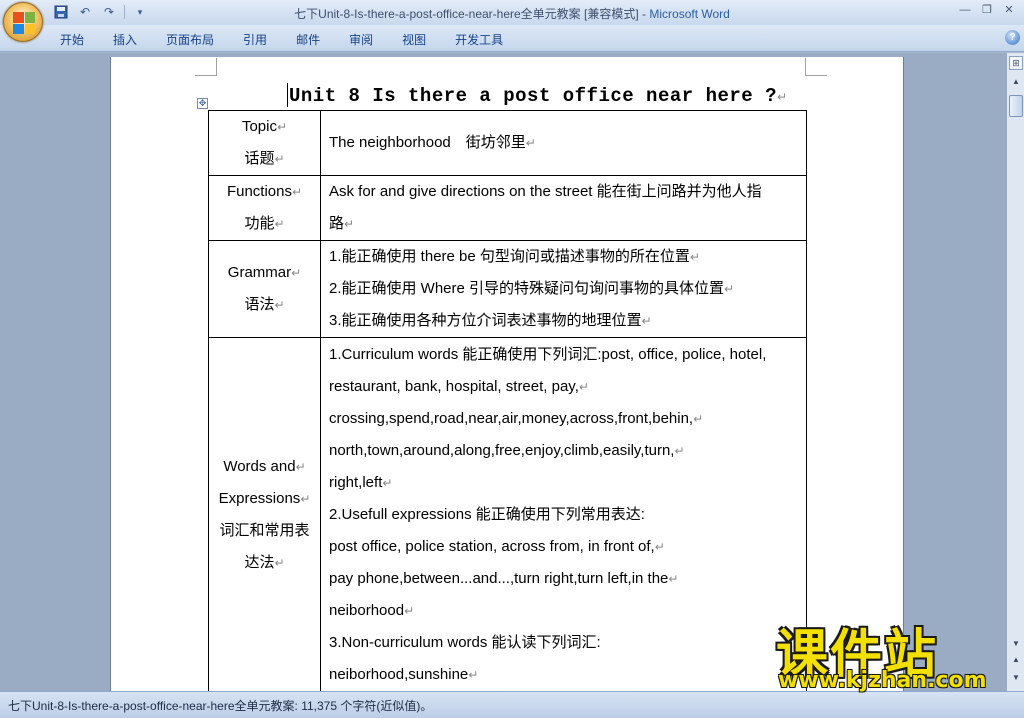 The height and width of the screenshot is (718, 1024). I want to click on row-label-topic: Topic↵ 话题↵, so click(264, 143).